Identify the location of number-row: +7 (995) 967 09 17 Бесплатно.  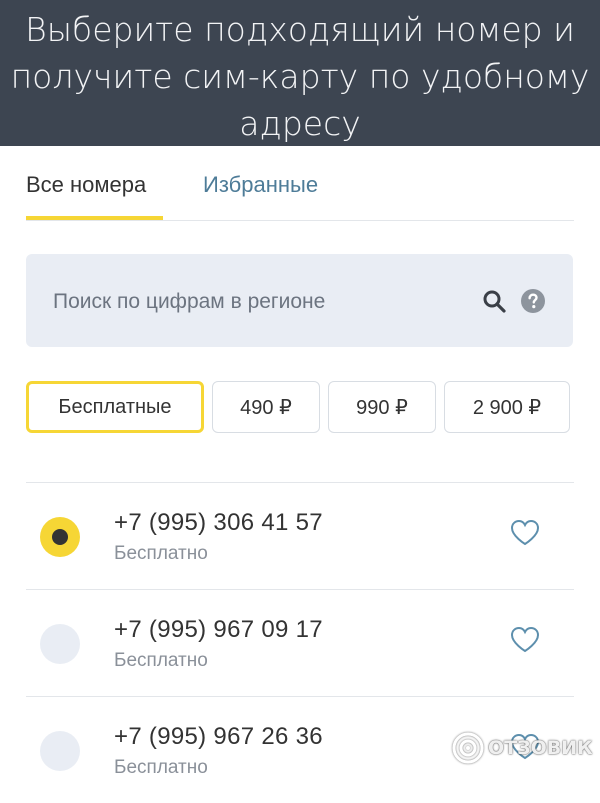
(300, 642).